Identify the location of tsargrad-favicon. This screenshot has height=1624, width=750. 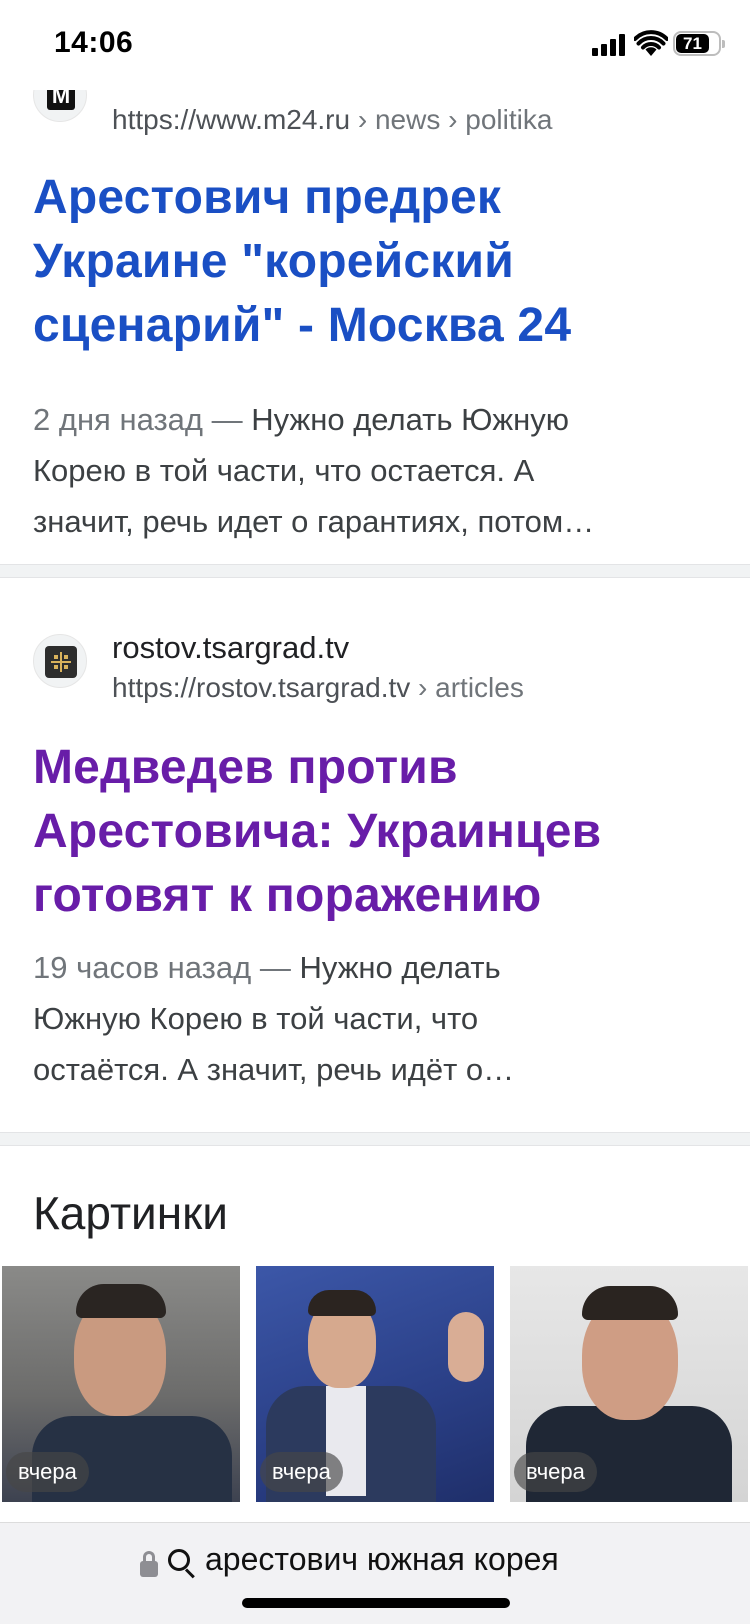
(60, 661).